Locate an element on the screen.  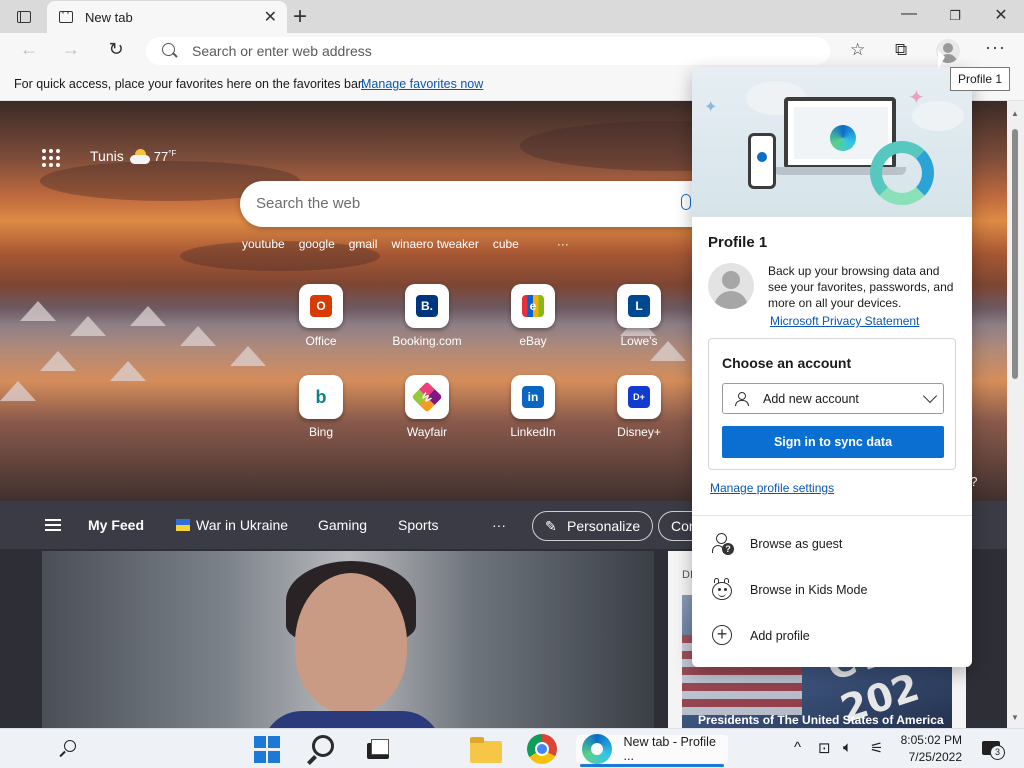
ebay-icon: e is located at coordinates (533, 306).